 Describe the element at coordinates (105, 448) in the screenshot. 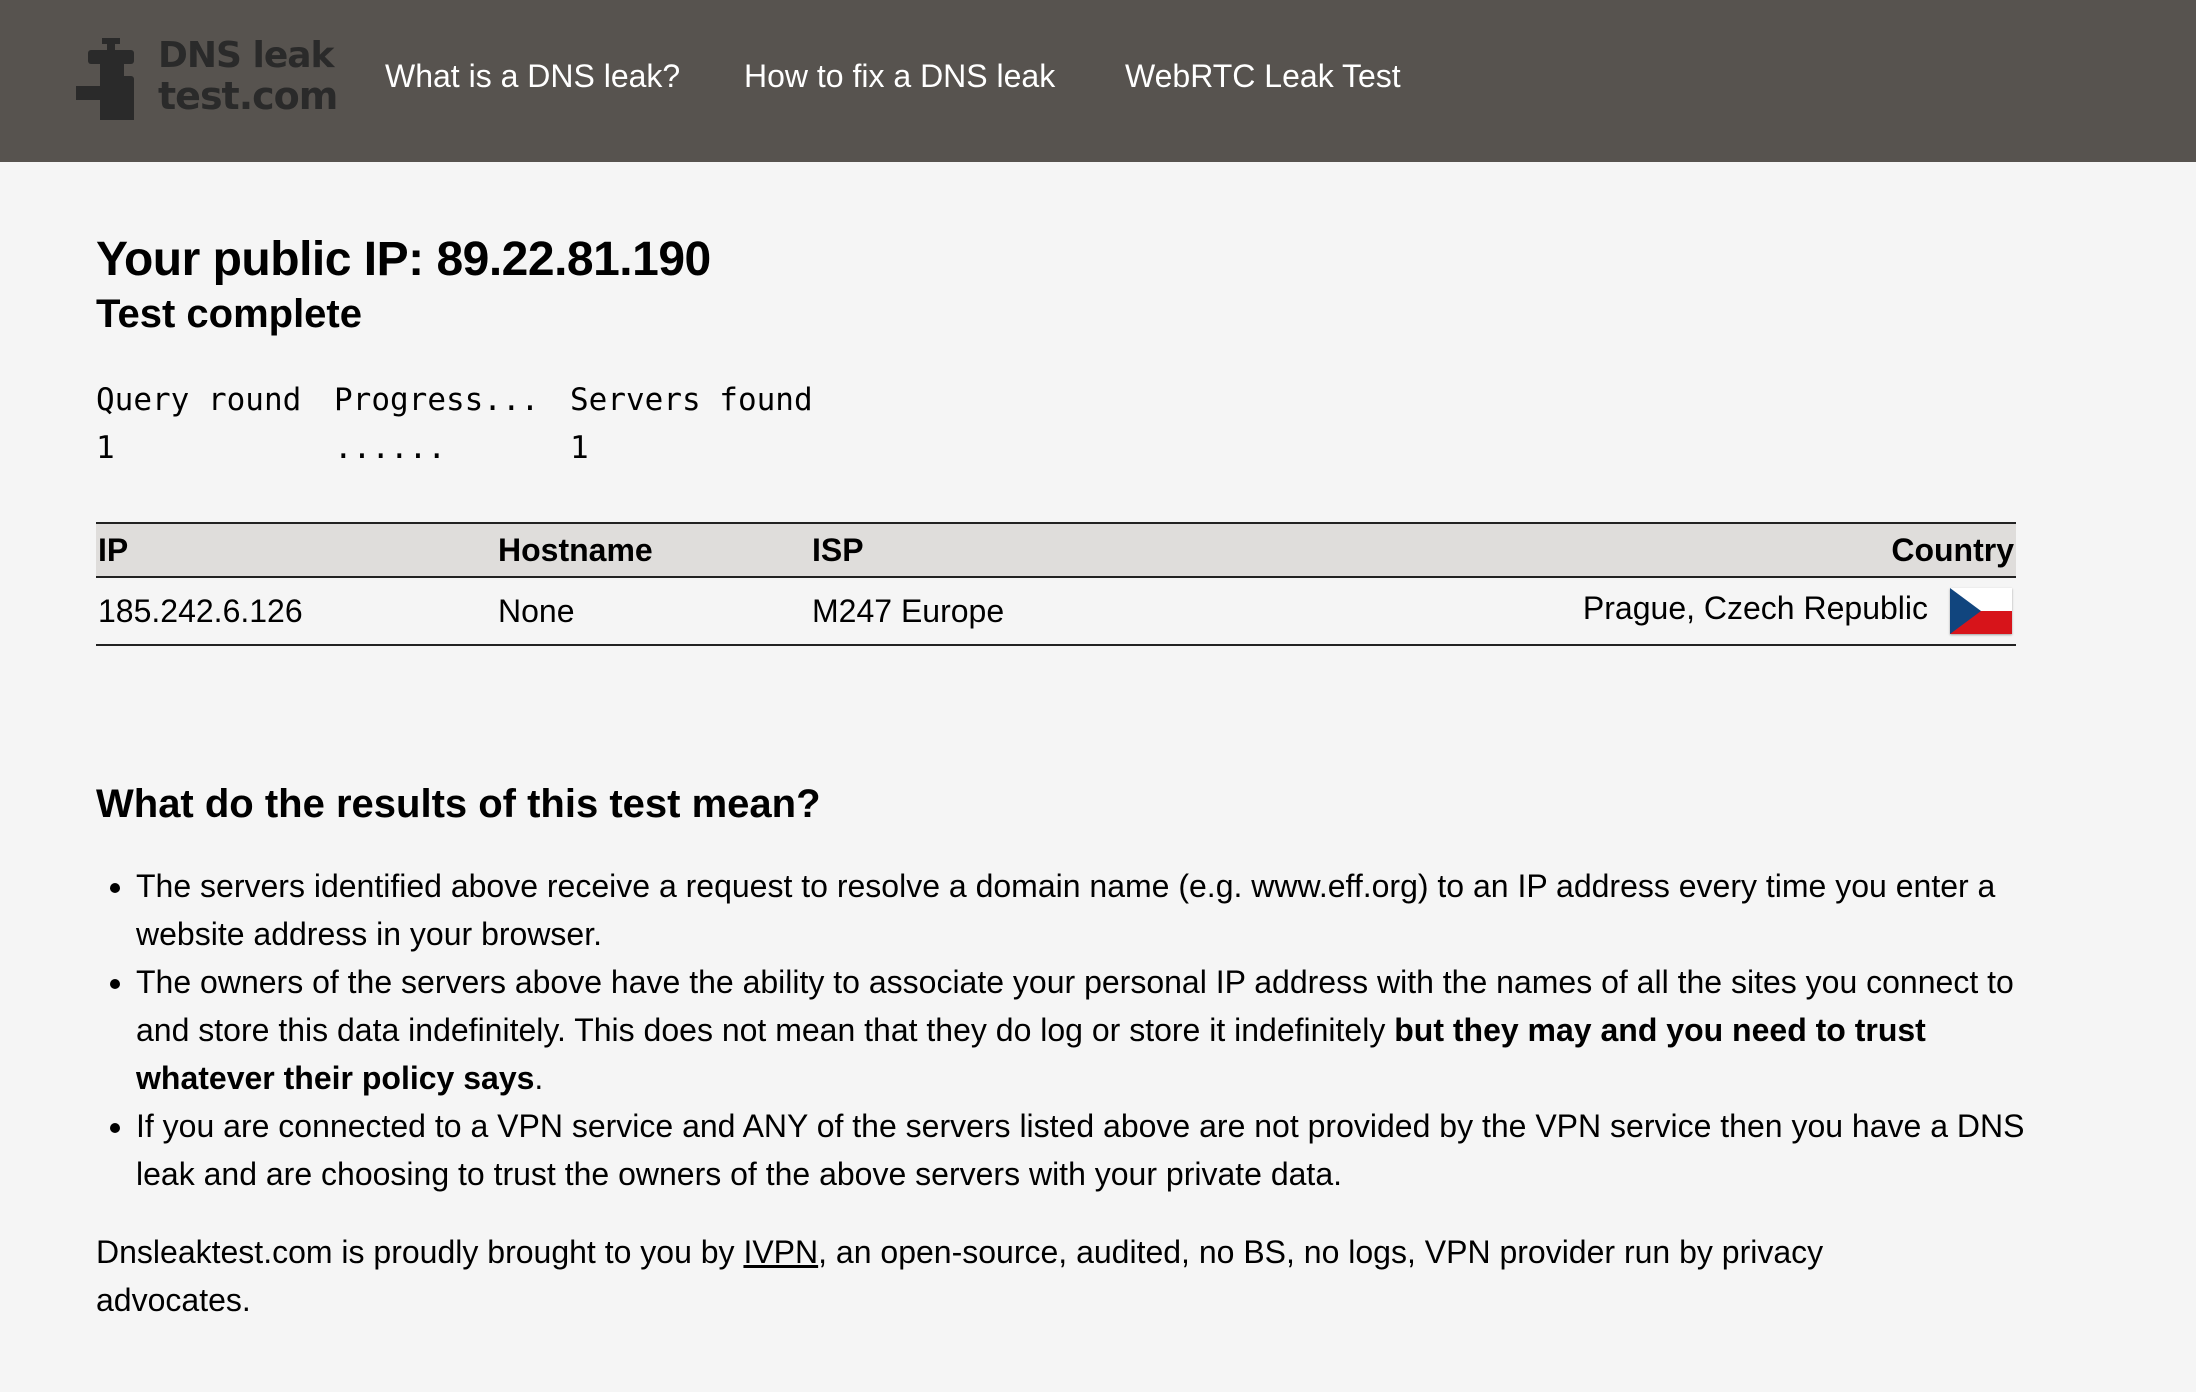

I see `progress-query-round-value: 1` at that location.